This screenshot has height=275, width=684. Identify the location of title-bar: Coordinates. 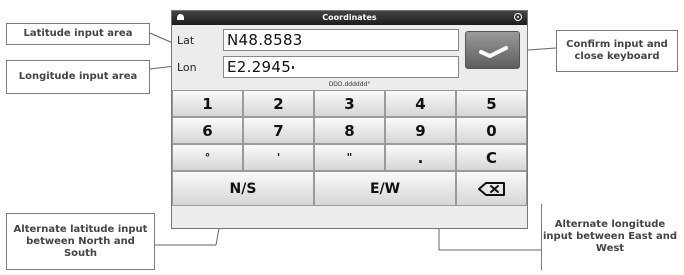
(349, 18).